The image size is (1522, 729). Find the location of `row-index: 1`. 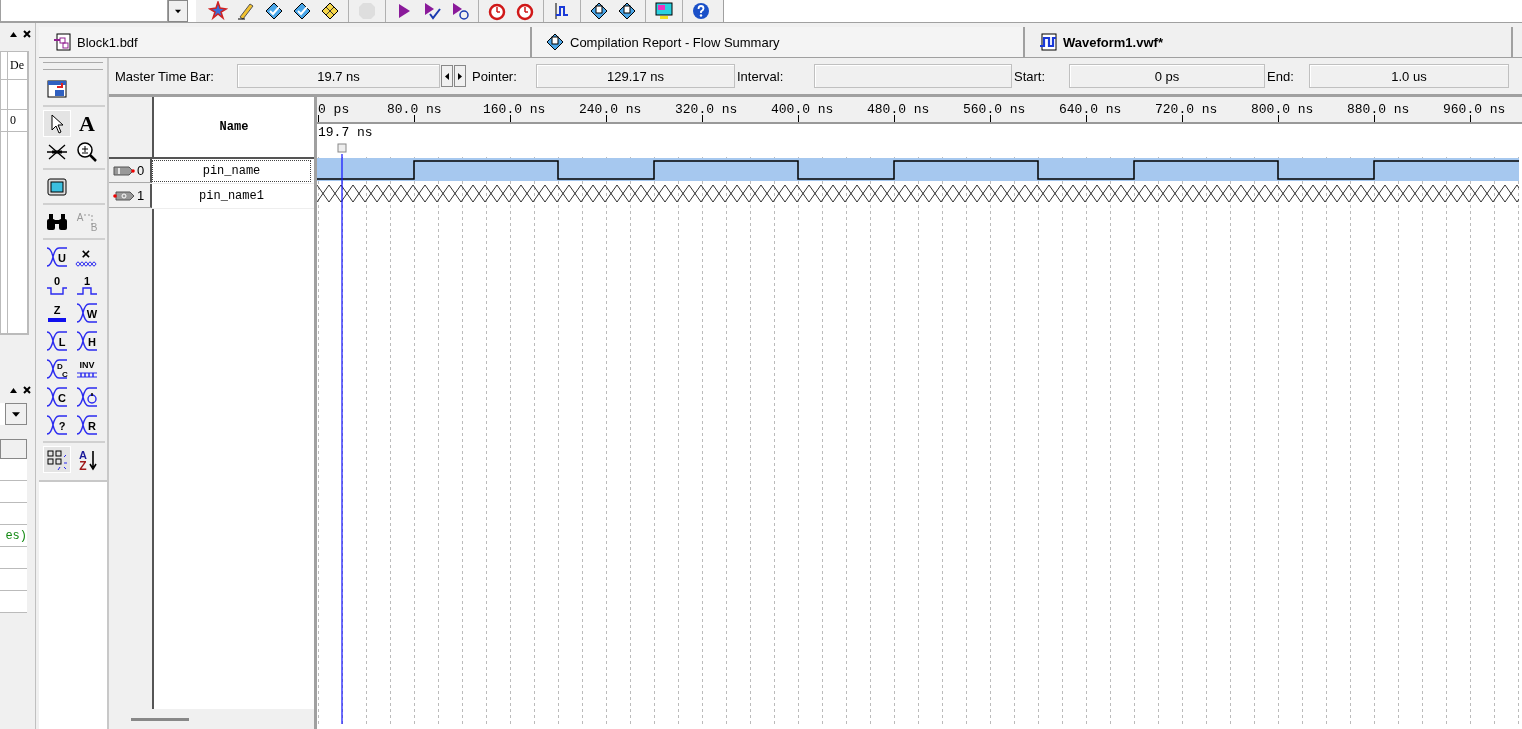

row-index: 1 is located at coordinates (141, 195).